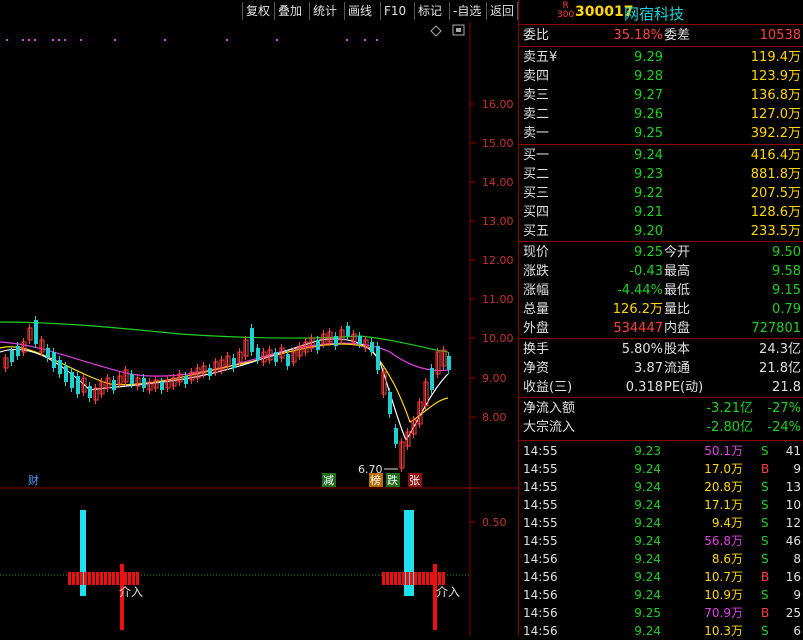 The image size is (803, 640). I want to click on ask-row: 卖二 9.26 127.0万, so click(661, 114).